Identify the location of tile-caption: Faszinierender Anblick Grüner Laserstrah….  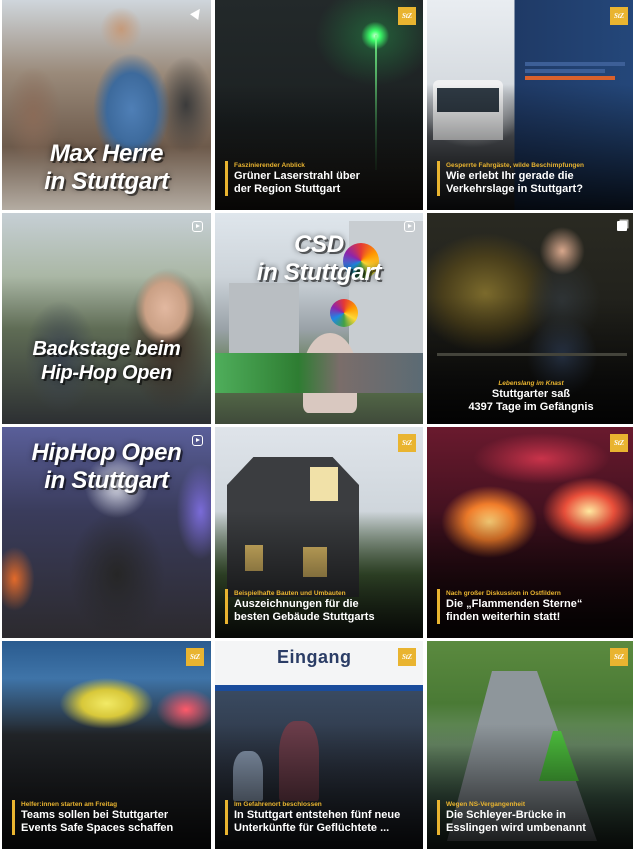
(320, 178).